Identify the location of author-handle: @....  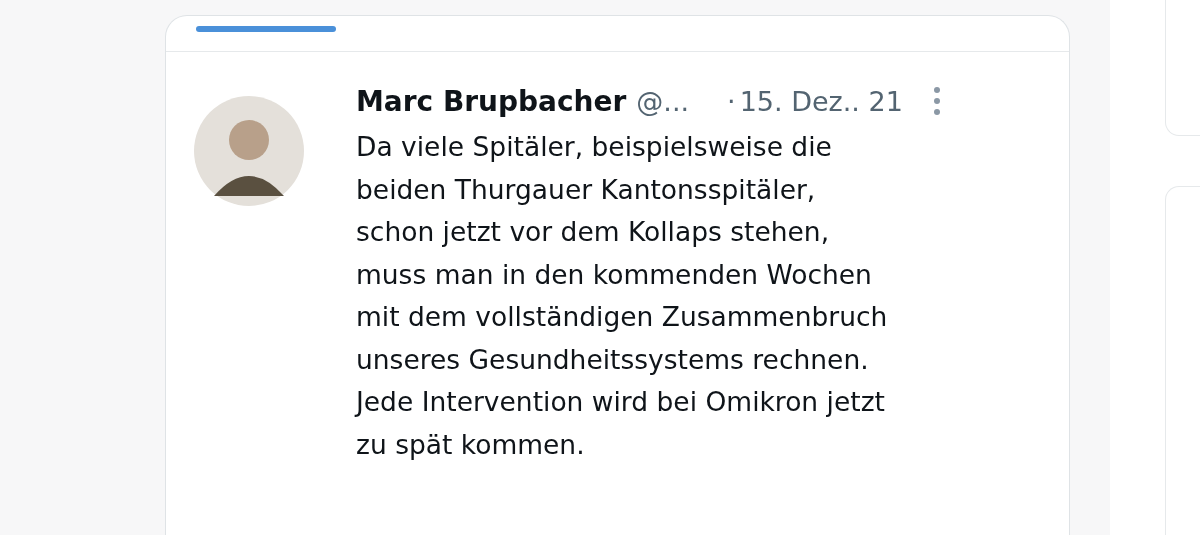
(663, 101).